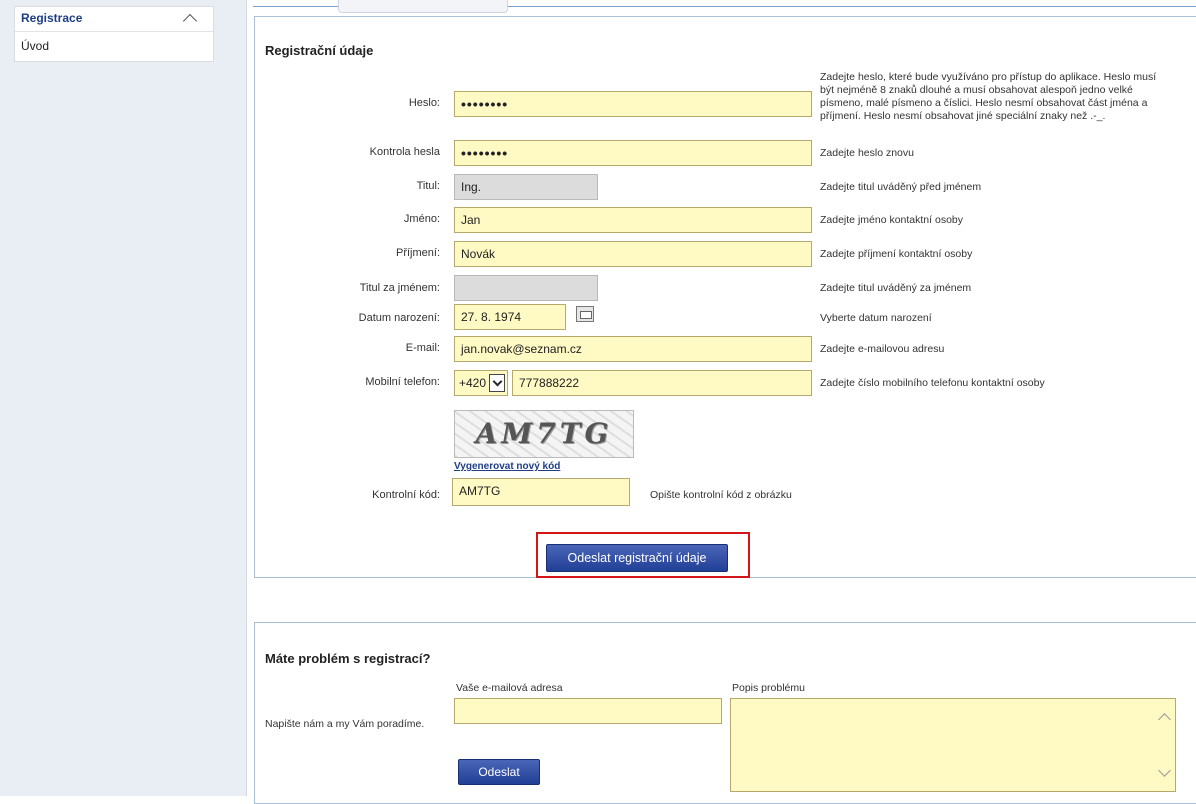  Describe the element at coordinates (52, 18) in the screenshot. I see `sidebar-header-label: Registrace` at that location.